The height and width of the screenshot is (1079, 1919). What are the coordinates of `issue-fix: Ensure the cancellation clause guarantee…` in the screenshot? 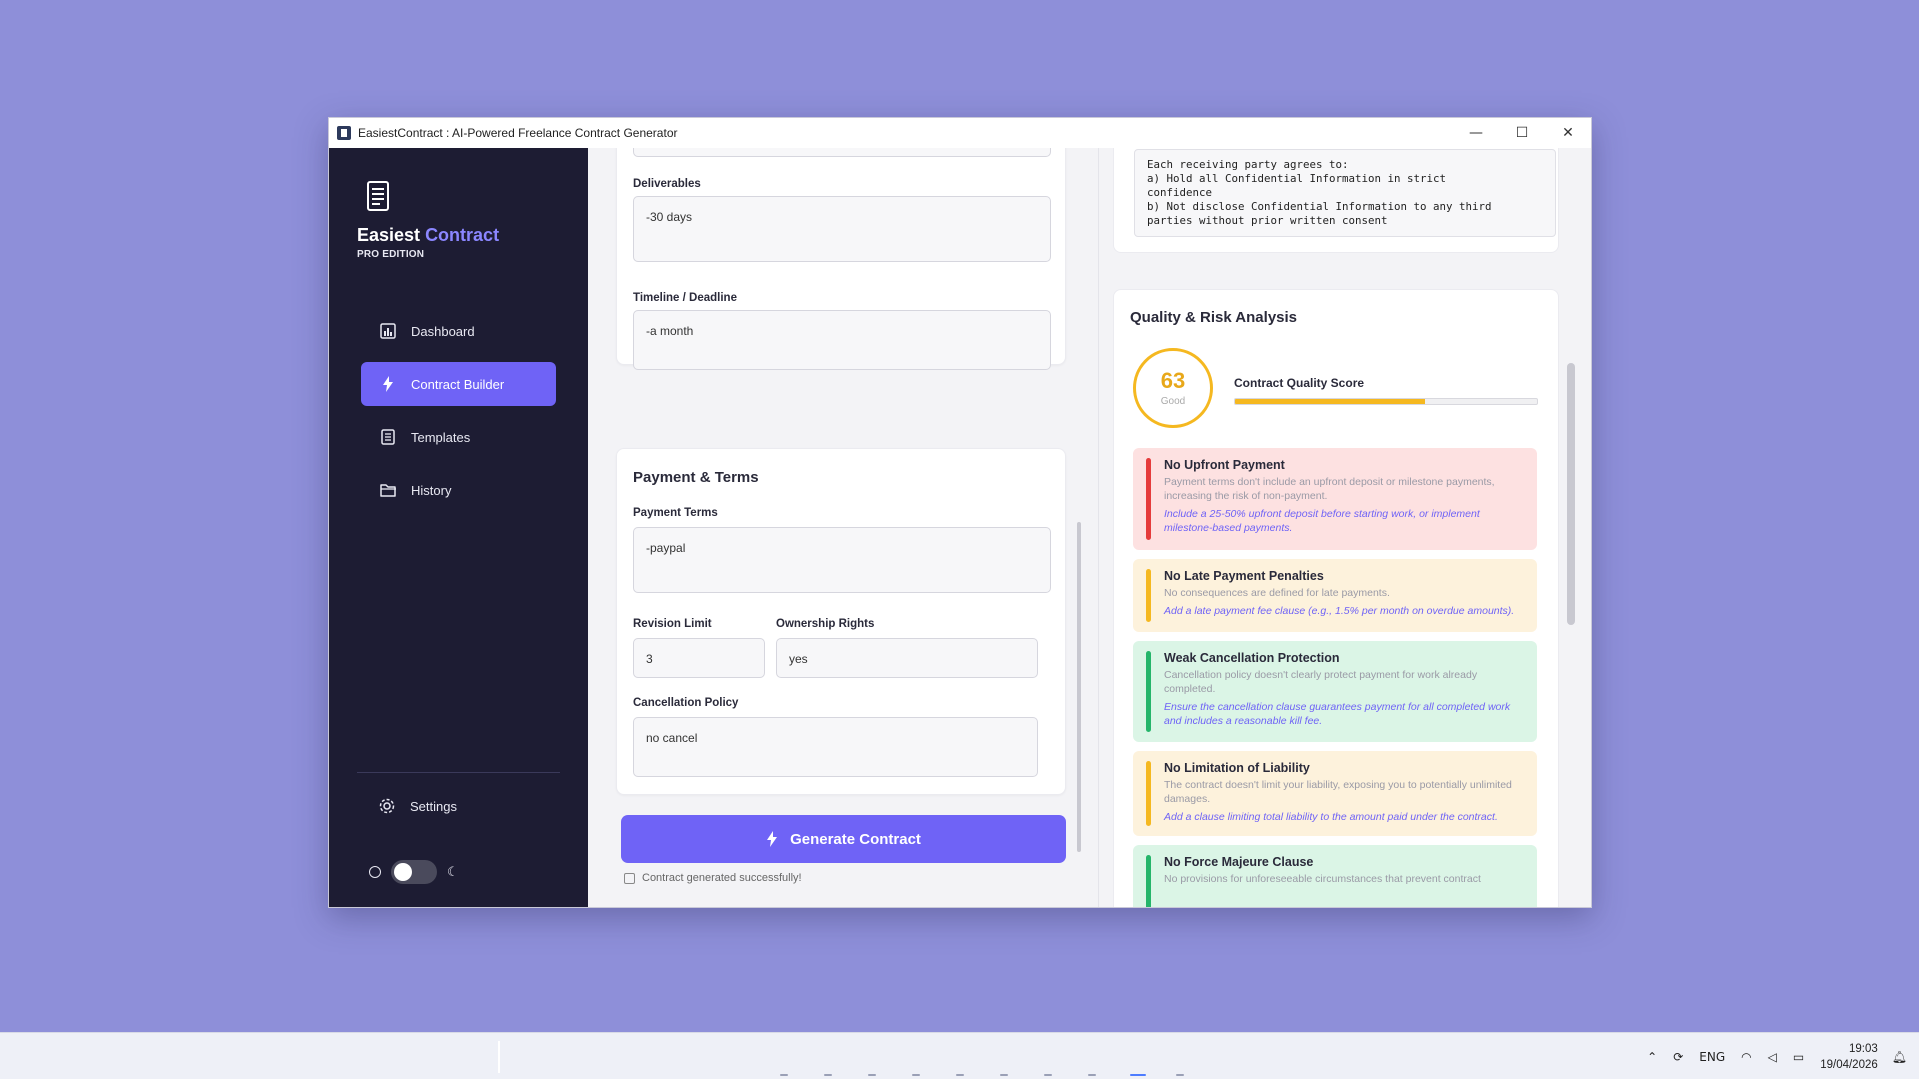 It's located at (1337, 714).